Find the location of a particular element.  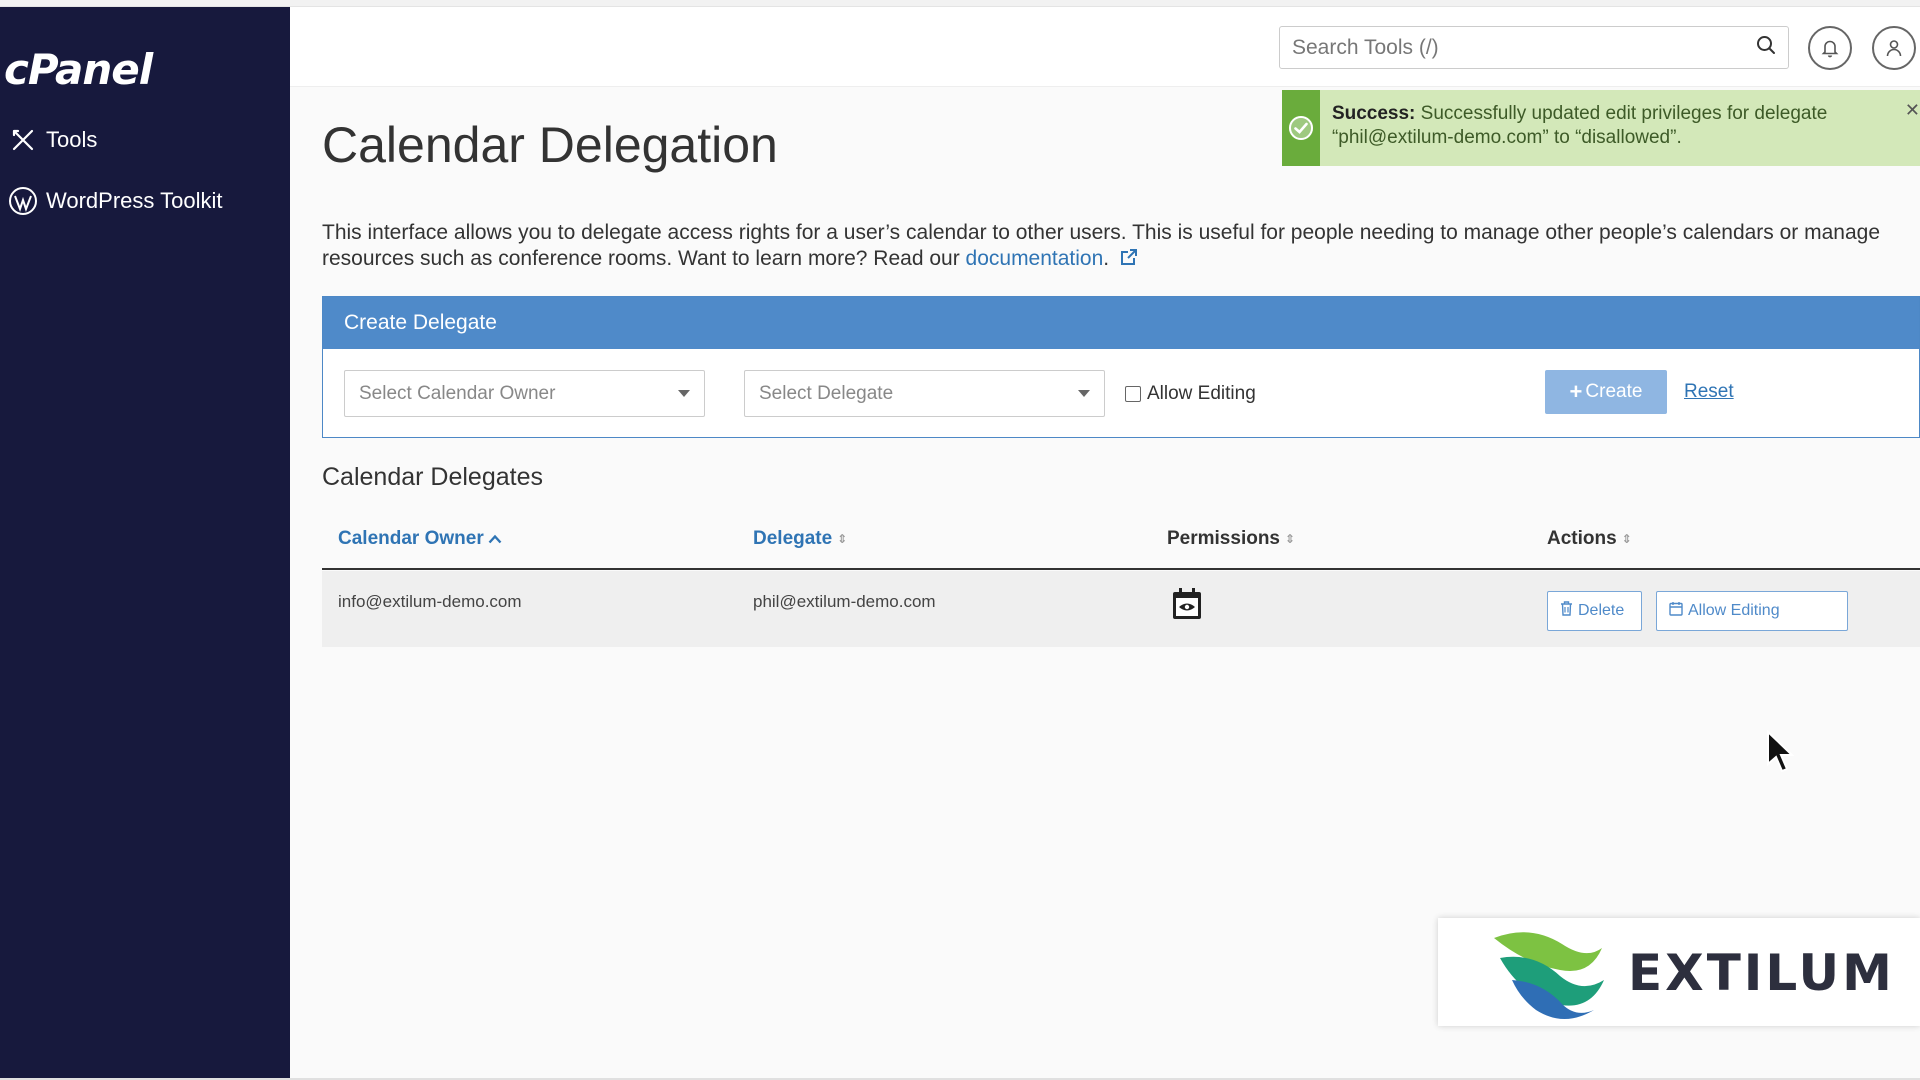

tools-icon is located at coordinates (23, 140).